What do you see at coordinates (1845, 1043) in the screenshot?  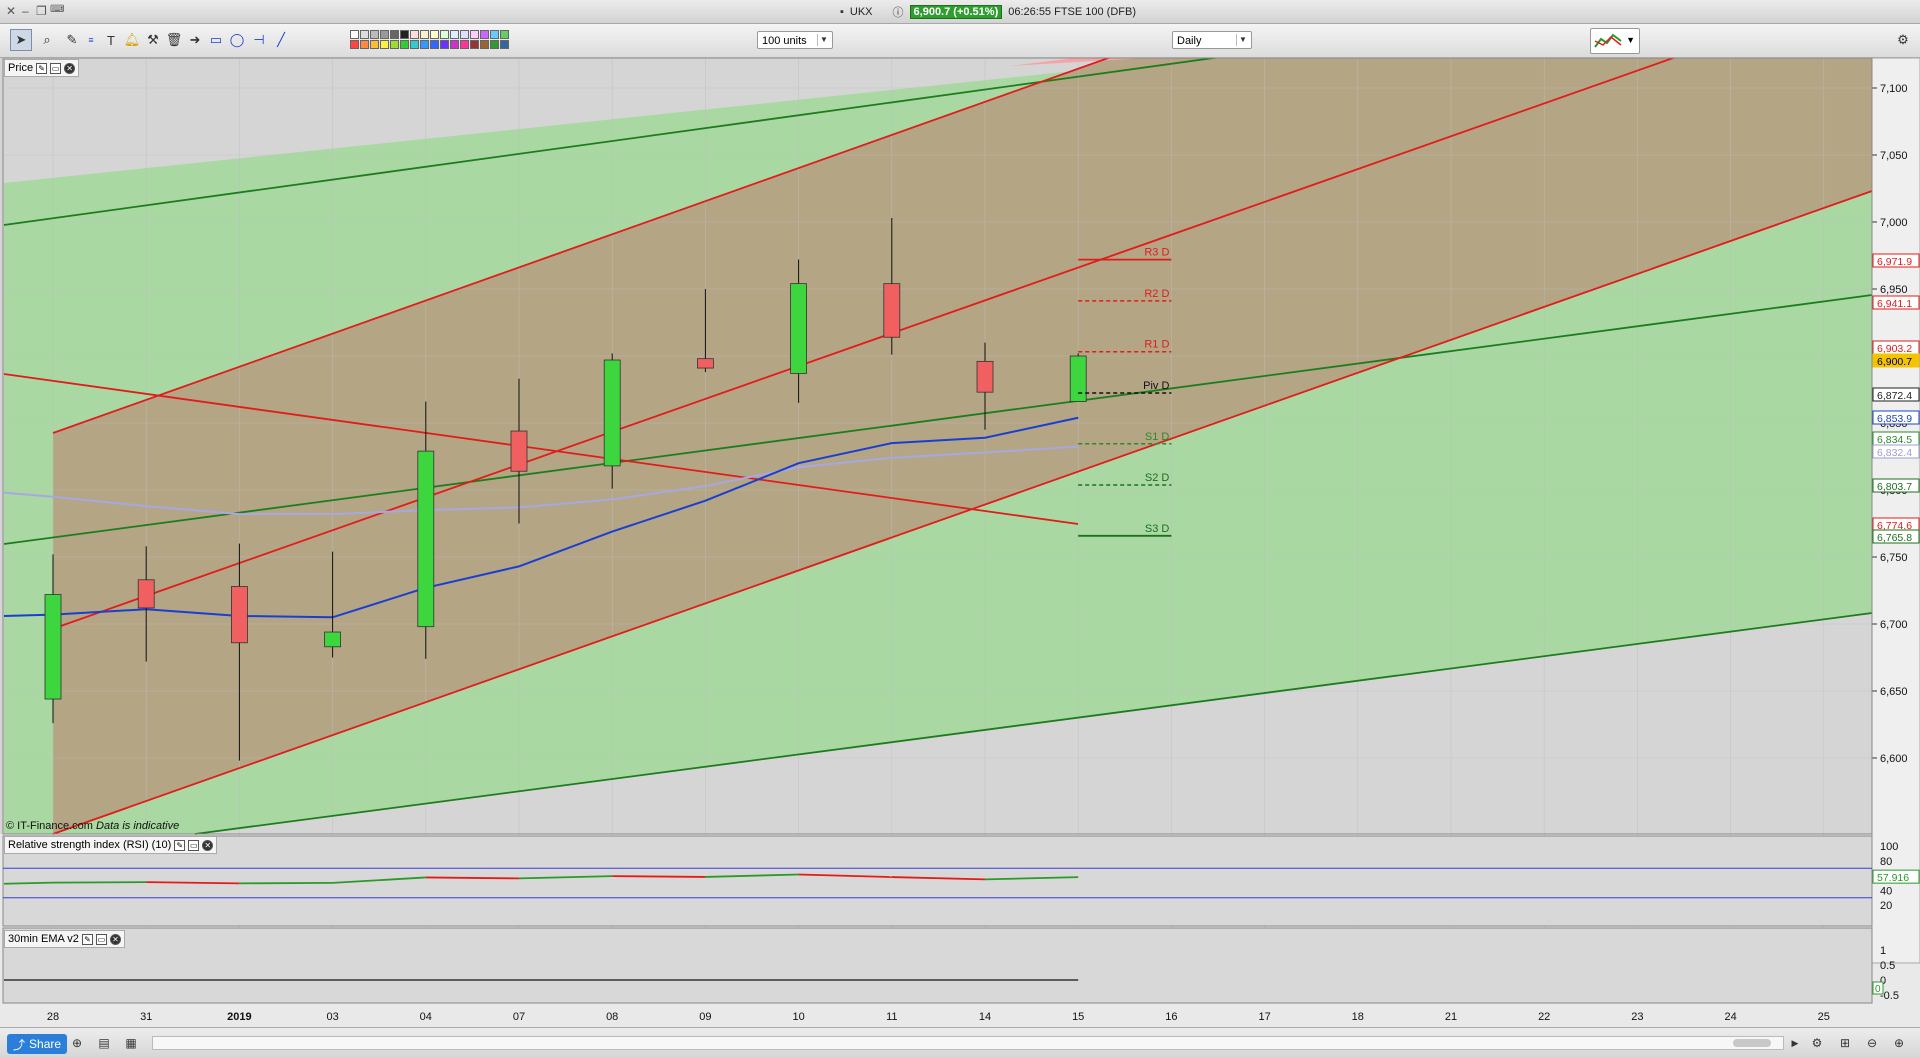 I see `zoom-fit-icon: ⊞` at bounding box center [1845, 1043].